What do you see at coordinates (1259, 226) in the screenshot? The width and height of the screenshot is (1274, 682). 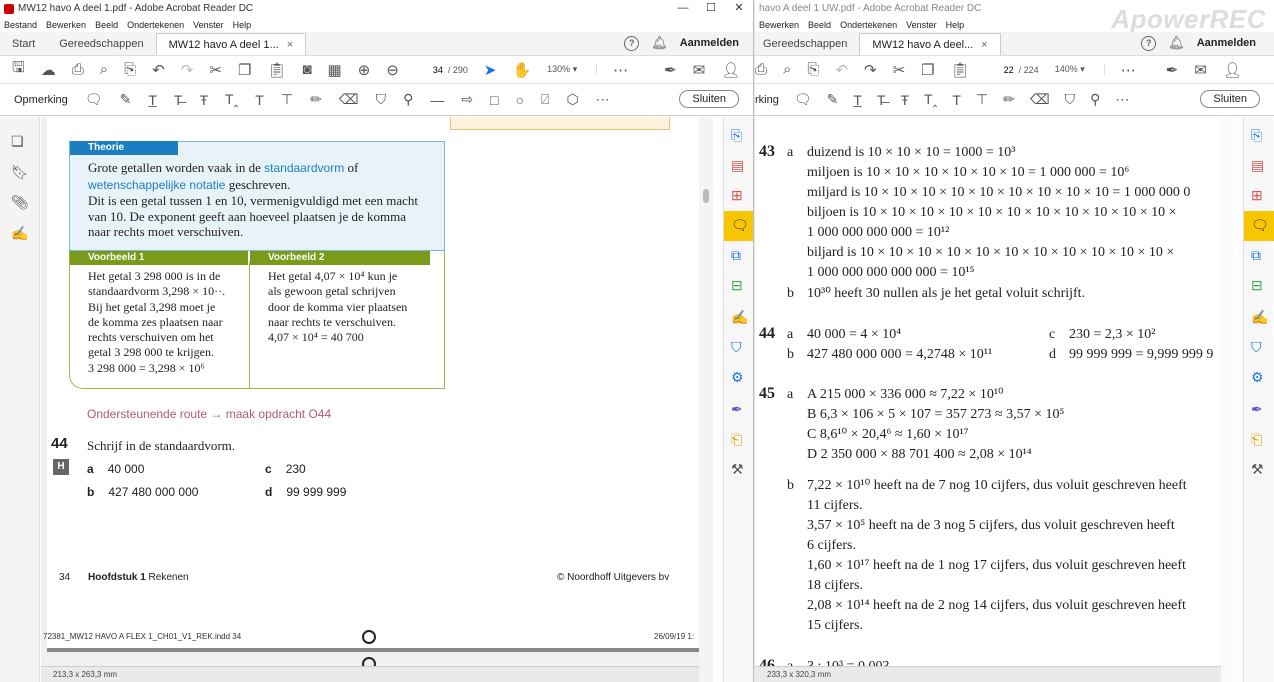 I see `comment-tool-icon: 🗨︎` at bounding box center [1259, 226].